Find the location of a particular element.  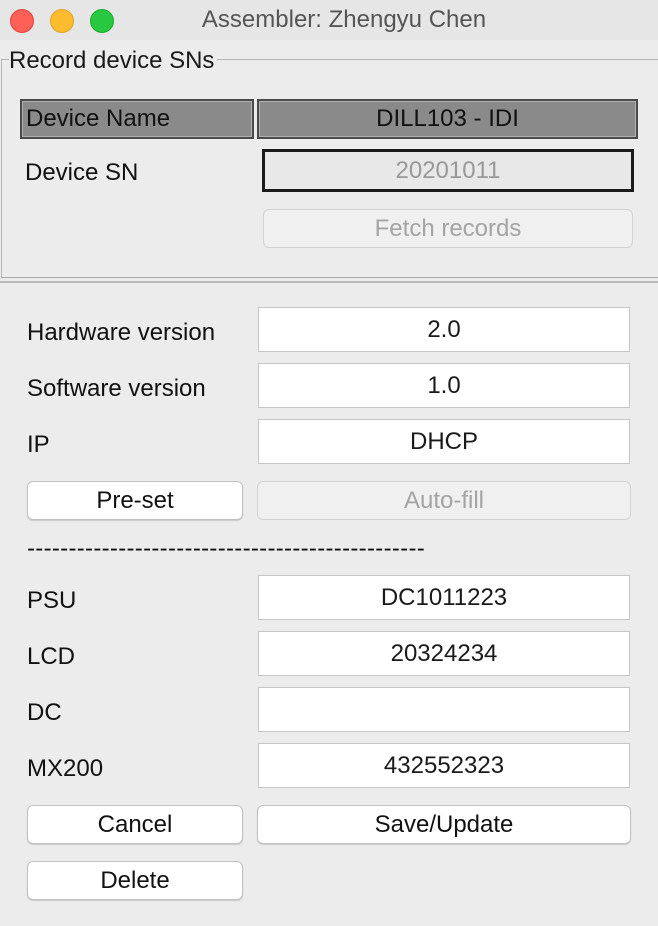

psu-label: PSU is located at coordinates (52, 600).